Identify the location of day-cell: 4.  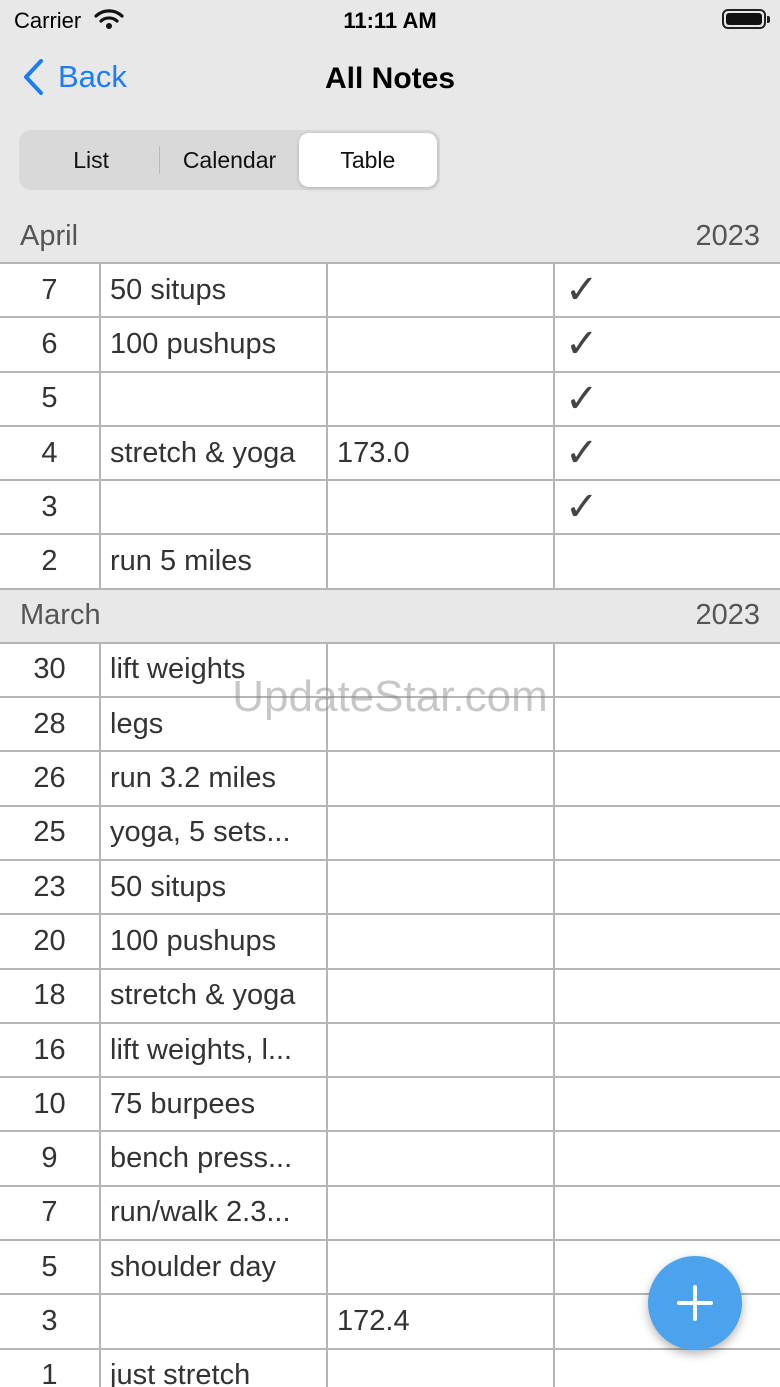
(50, 453).